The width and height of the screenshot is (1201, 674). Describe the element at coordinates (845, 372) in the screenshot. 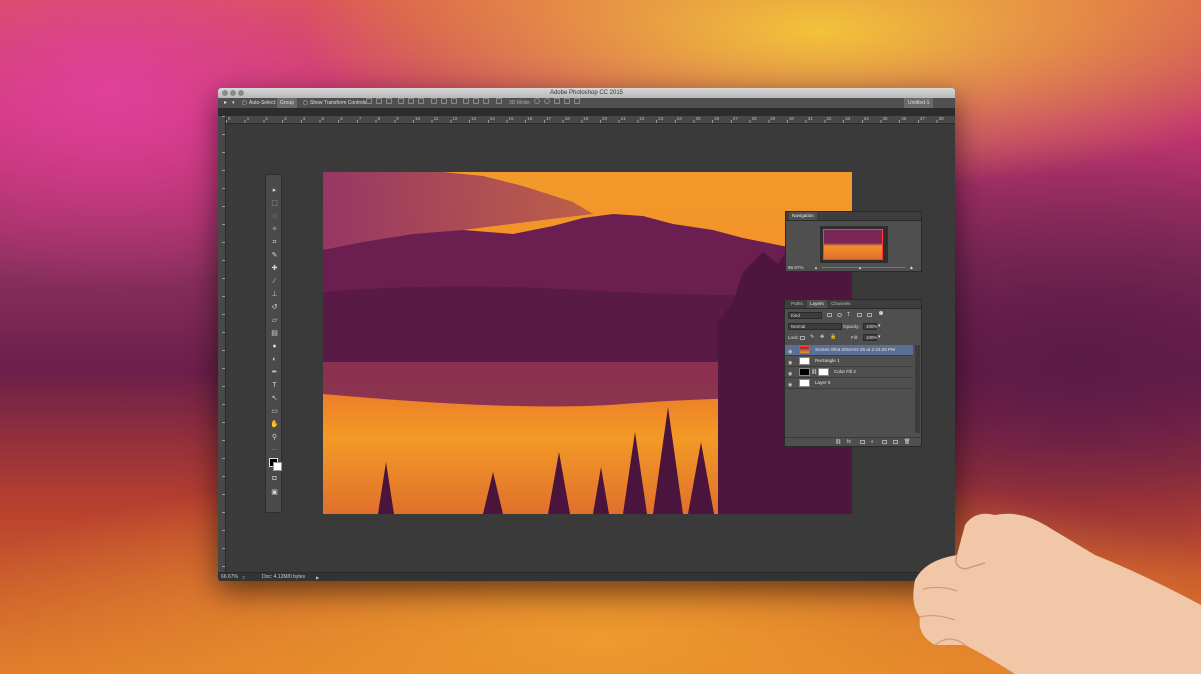

I see `layer-name: Color Fill 2` at that location.